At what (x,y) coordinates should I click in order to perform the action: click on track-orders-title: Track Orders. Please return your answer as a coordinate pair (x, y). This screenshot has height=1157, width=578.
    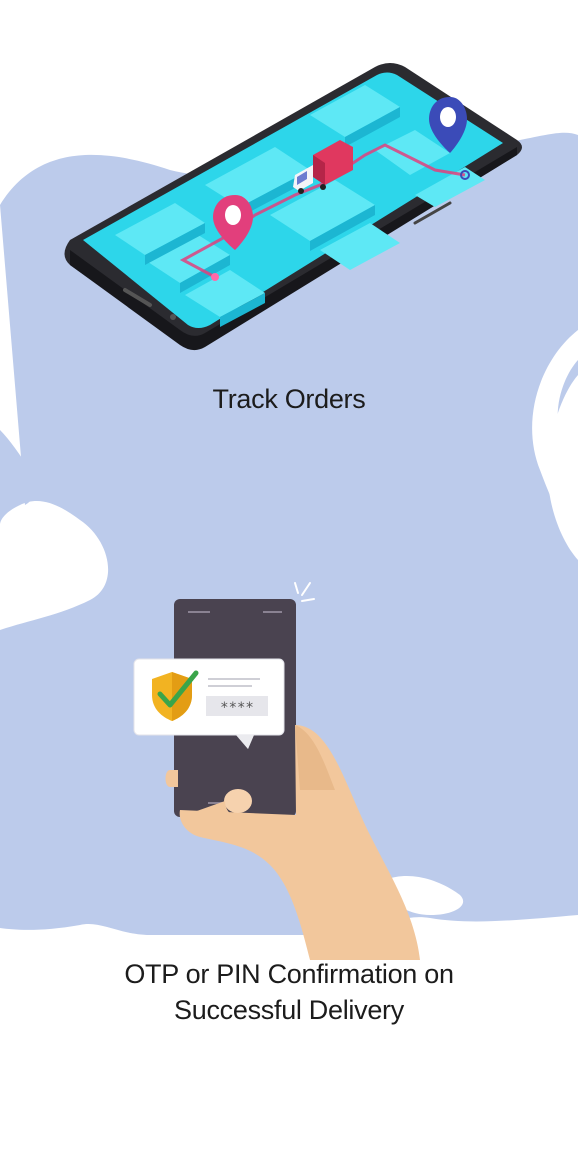
    Looking at the image, I should click on (289, 399).